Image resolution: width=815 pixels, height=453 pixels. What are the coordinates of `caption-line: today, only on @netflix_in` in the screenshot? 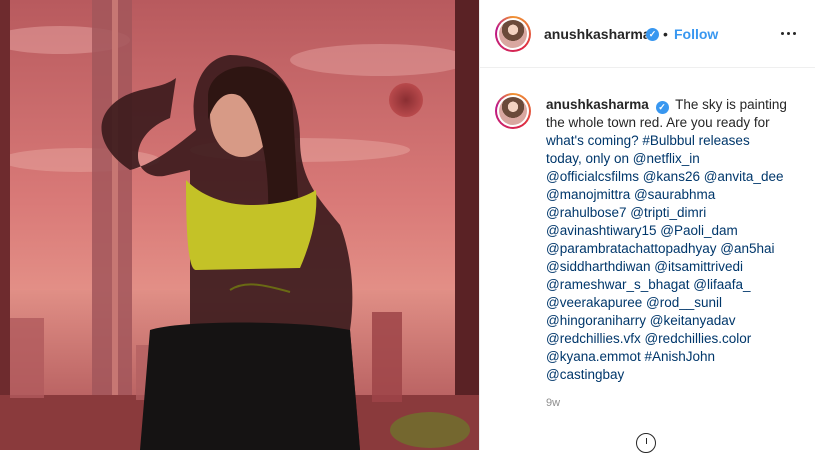 It's located at (623, 158).